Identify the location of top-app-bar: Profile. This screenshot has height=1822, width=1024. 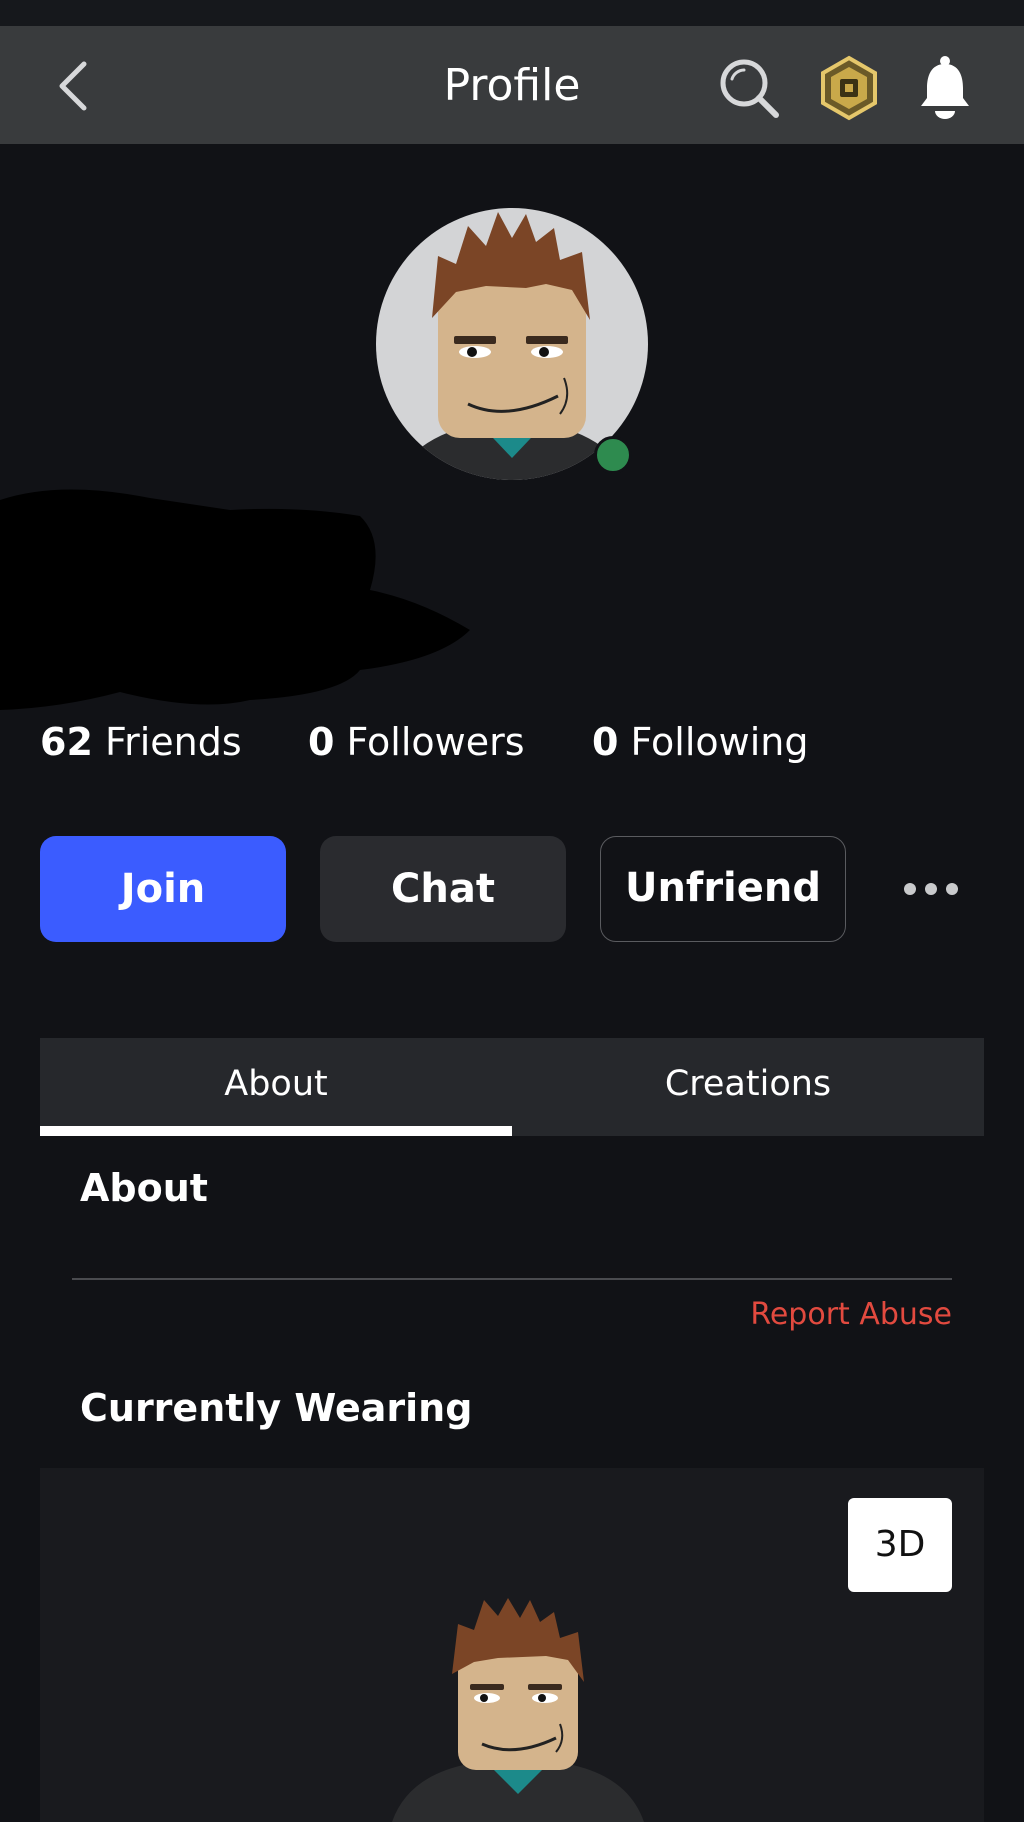
(512, 85).